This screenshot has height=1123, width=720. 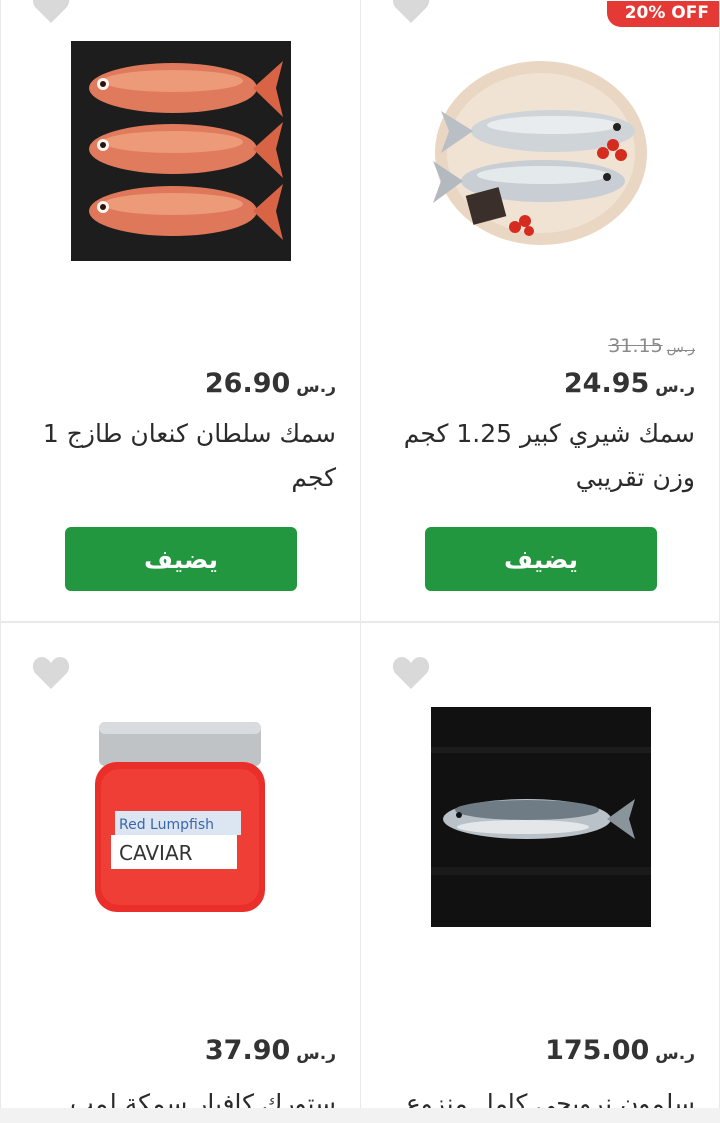 I want to click on jar-label-bottom: CAVIAR, so click(x=156, y=853).